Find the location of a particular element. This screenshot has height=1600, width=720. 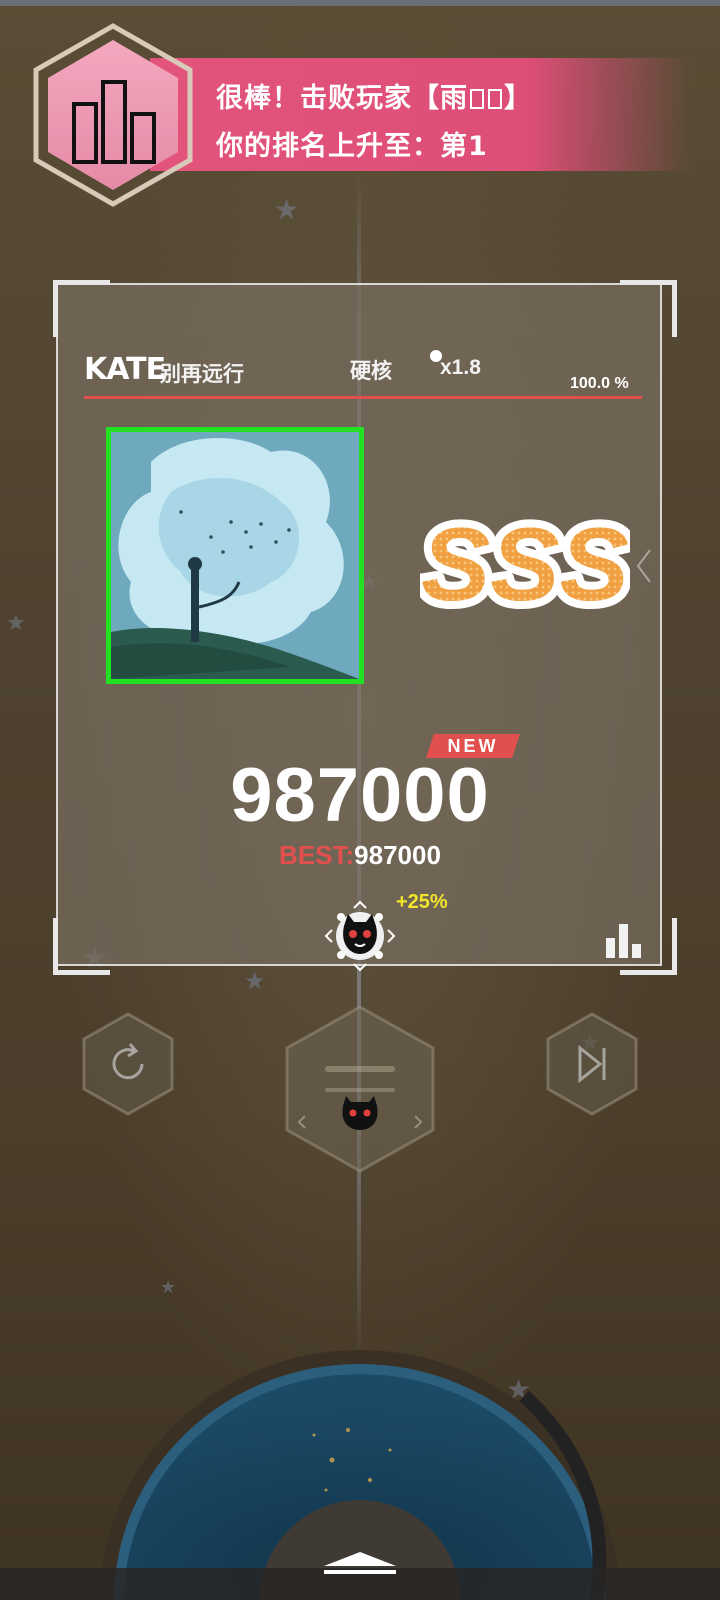

song-cover-art is located at coordinates (235, 555).